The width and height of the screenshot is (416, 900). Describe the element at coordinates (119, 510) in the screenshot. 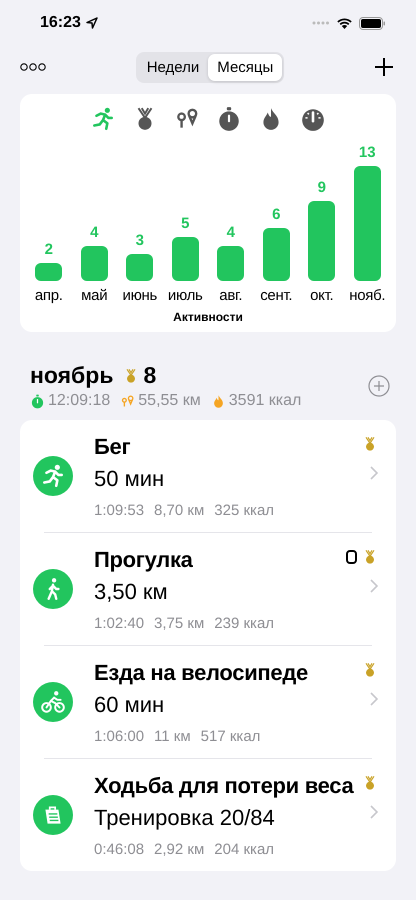

I see `stat-text: 1:09:53` at that location.